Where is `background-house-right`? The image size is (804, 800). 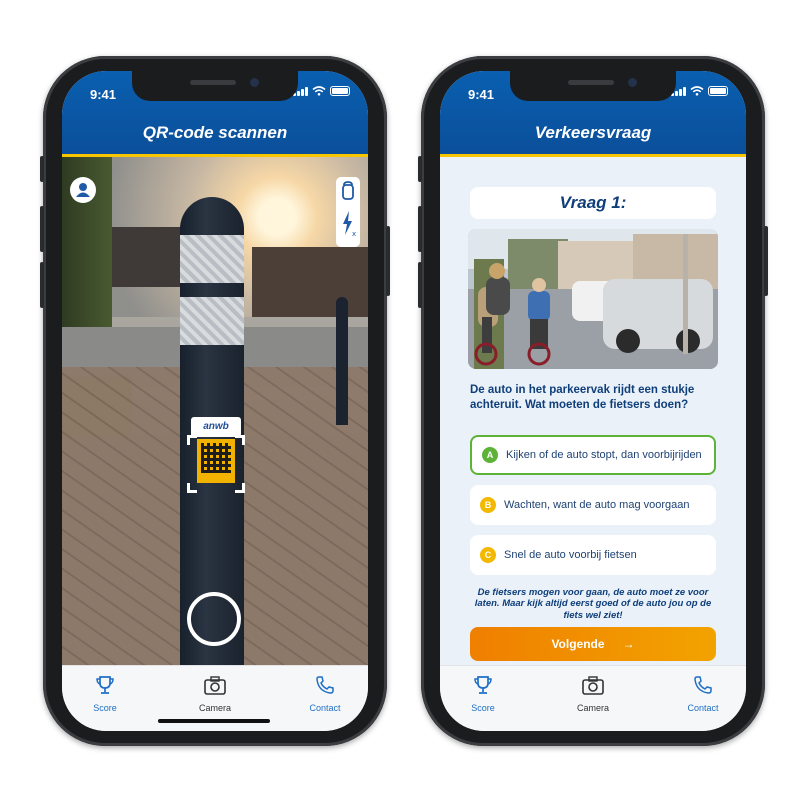 background-house-right is located at coordinates (310, 282).